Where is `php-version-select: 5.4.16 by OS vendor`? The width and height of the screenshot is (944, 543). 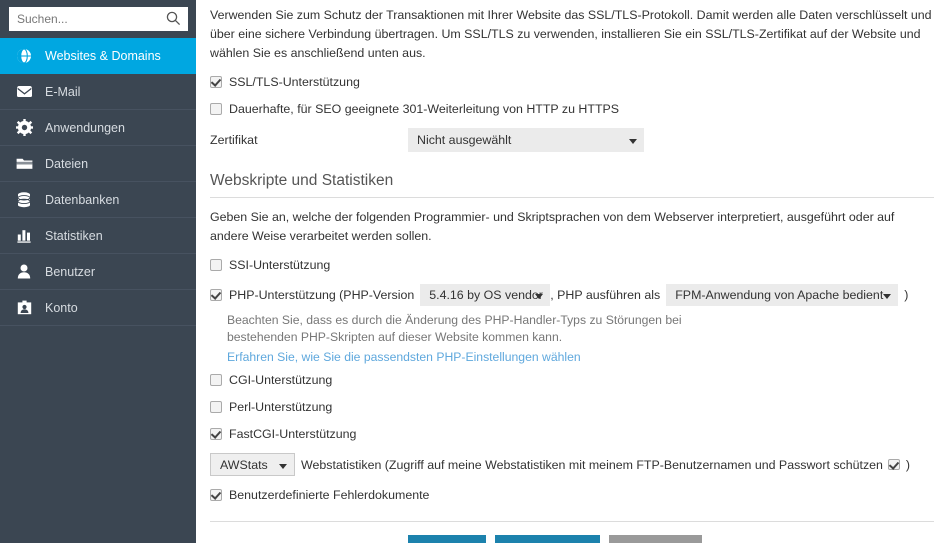 php-version-select: 5.4.16 by OS vendor is located at coordinates (485, 295).